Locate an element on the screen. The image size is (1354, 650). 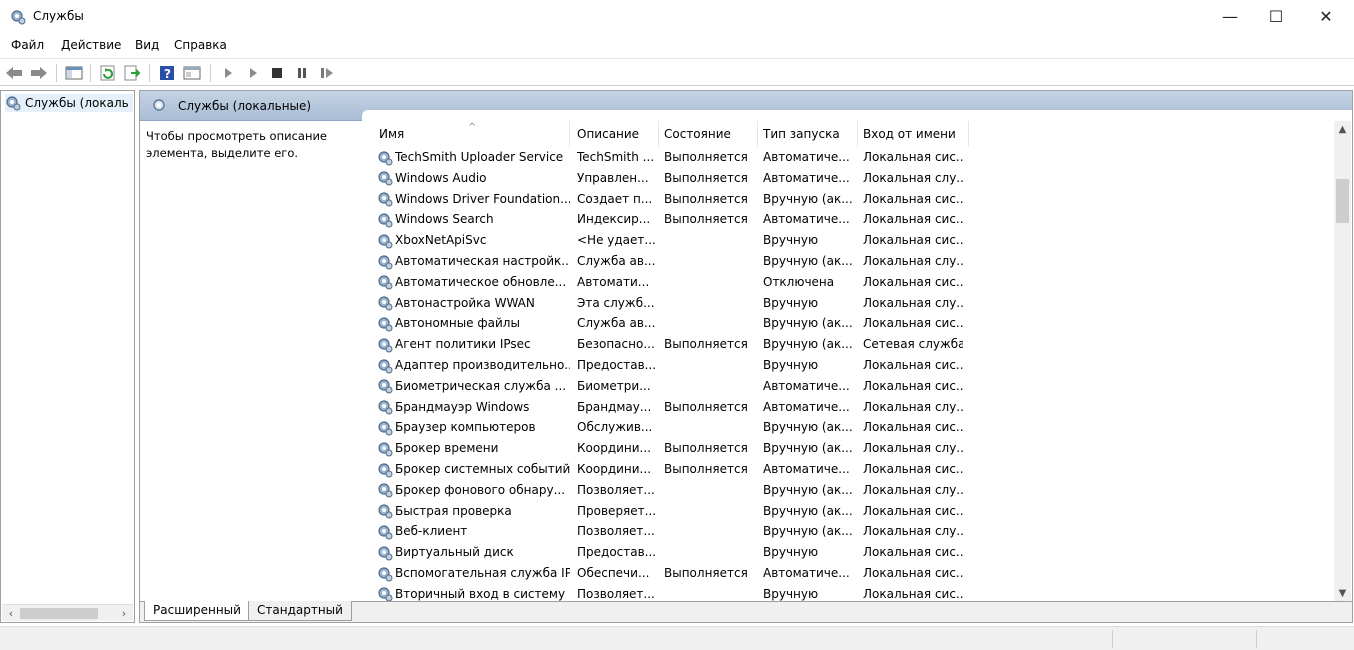
stop-service-icon is located at coordinates (277, 73).